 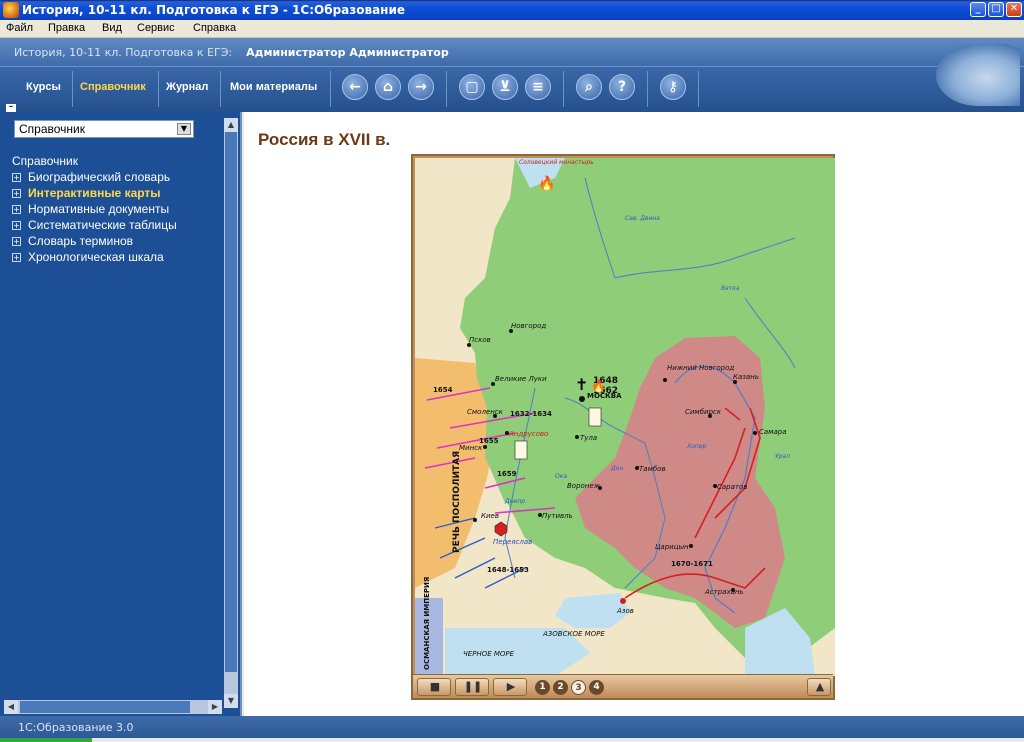 I want to click on tab-journal: Журнал, so click(x=187, y=87).